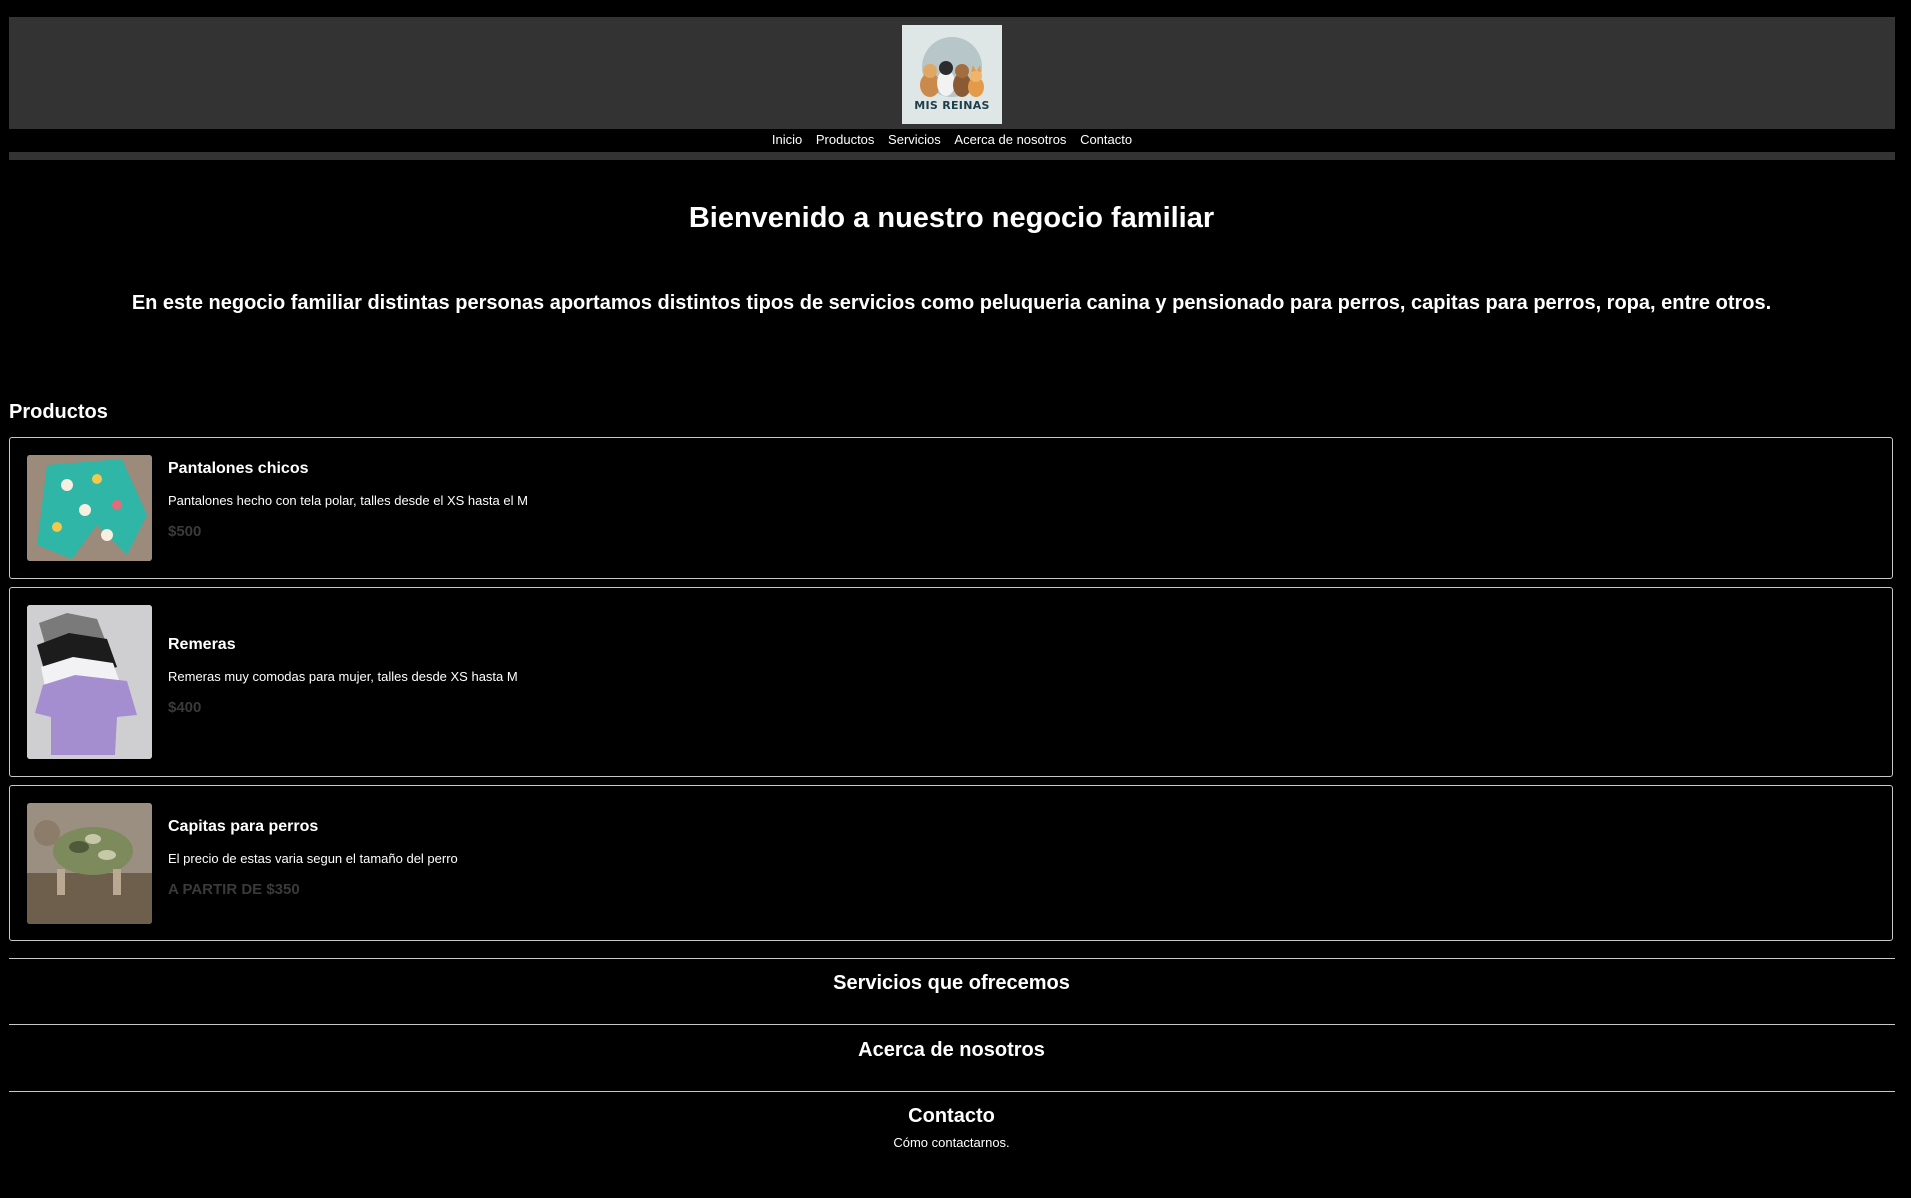 This screenshot has height=1198, width=1911. I want to click on contact-title: Contacto, so click(951, 1116).